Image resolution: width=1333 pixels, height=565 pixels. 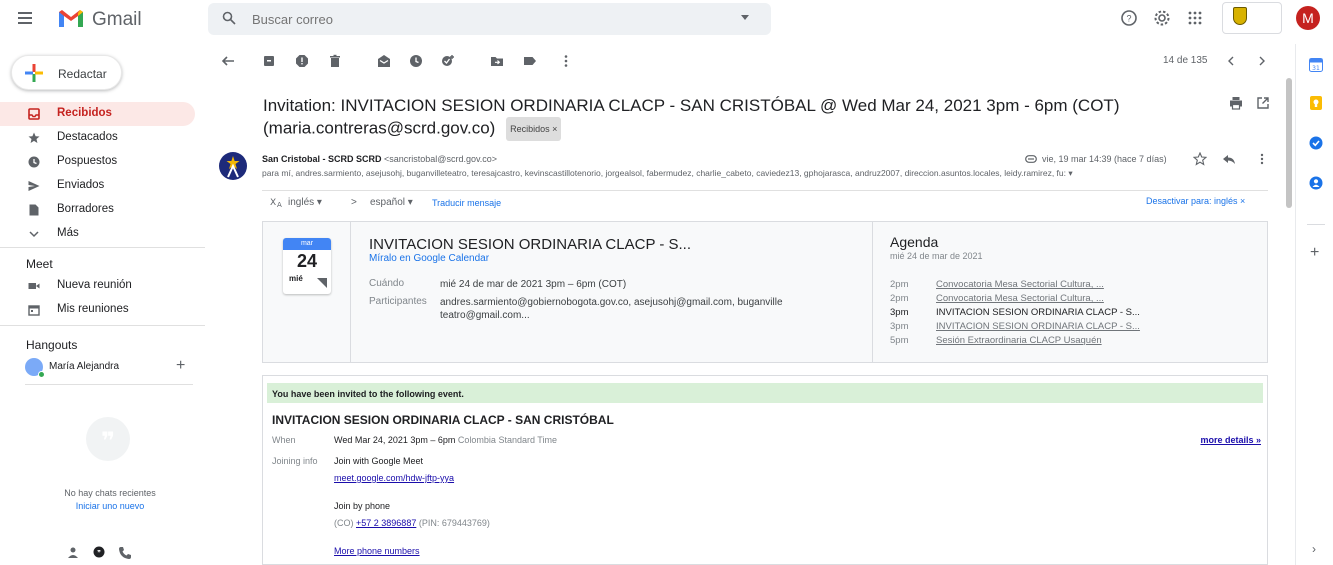 I want to click on phone-country: (CO), so click(x=344, y=523).